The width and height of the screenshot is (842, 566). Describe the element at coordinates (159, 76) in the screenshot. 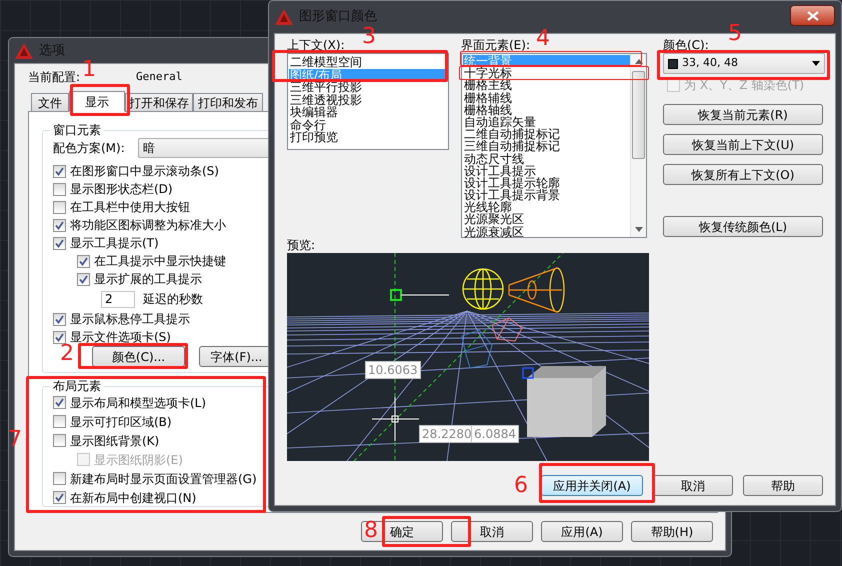

I see `profile-name: General` at that location.